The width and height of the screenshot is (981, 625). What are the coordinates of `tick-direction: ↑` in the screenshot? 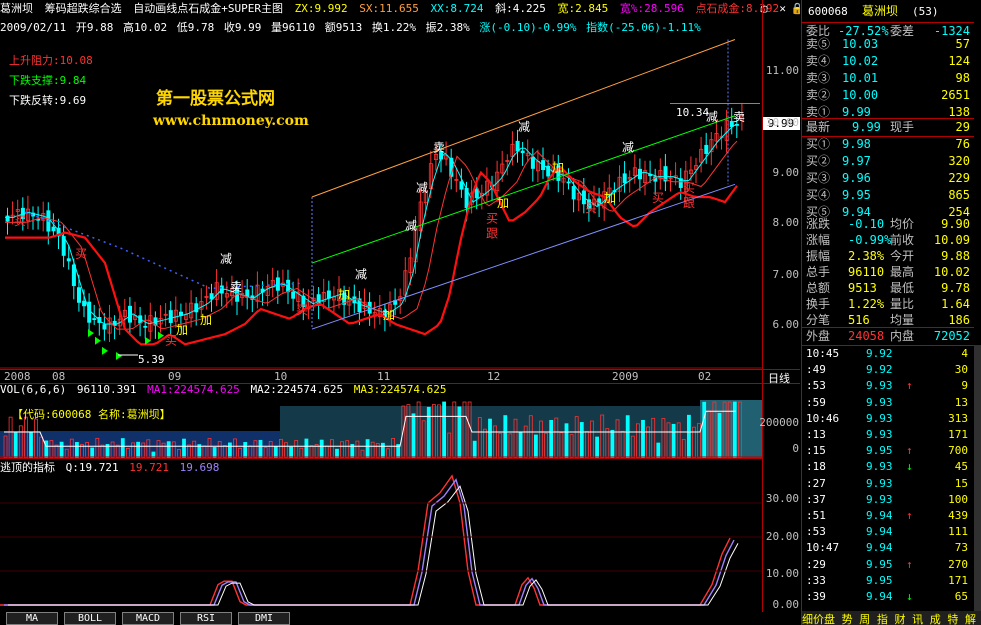 It's located at (909, 451).